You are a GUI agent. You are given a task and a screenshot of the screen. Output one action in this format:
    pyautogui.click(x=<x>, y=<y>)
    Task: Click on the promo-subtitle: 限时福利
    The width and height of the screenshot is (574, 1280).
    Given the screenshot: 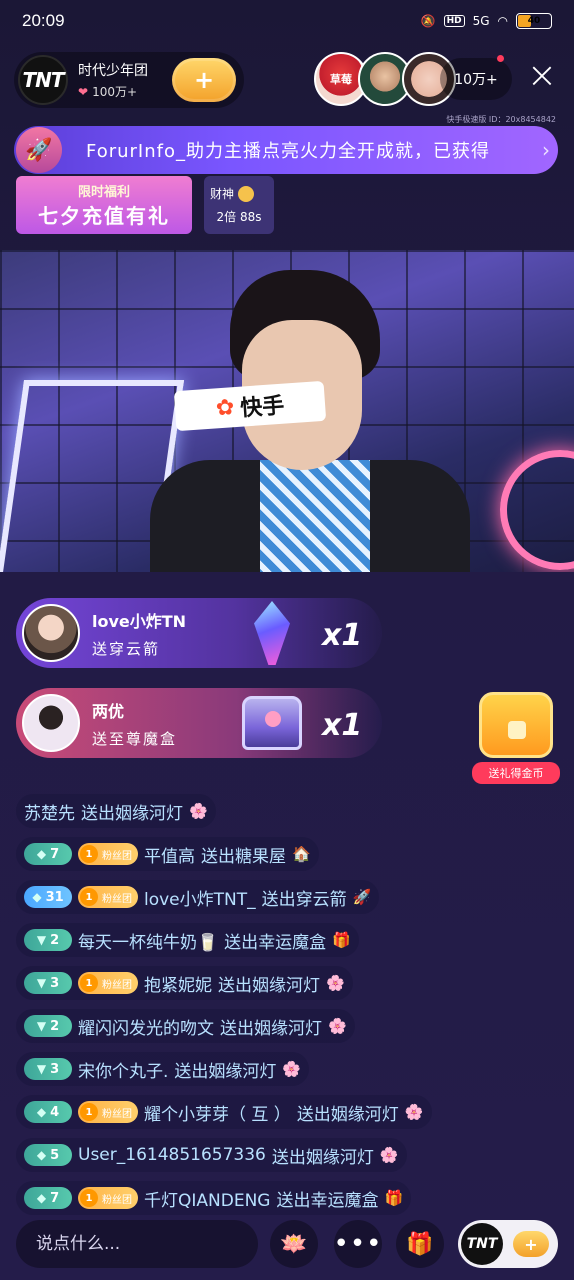 What is the action you would take?
    pyautogui.click(x=103, y=192)
    